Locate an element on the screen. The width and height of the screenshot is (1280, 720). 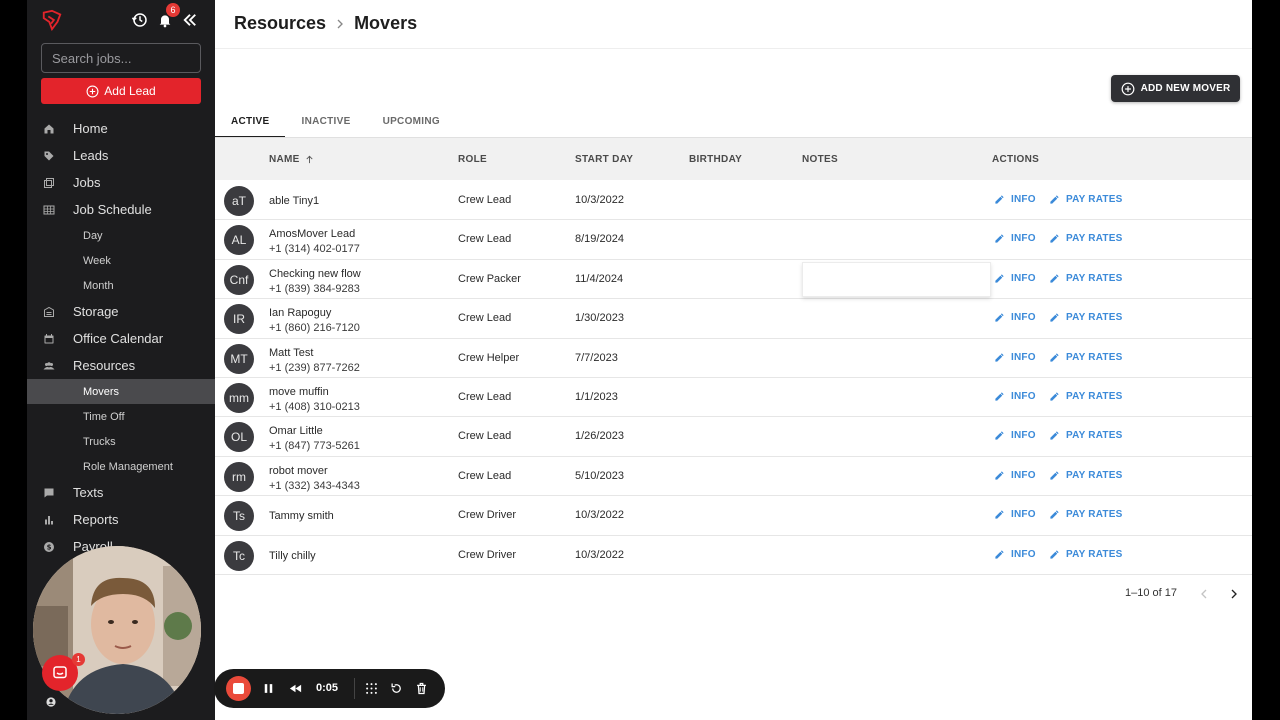
sidebar-item-job-schedule: Job Schedule is located at coordinates (121, 209).